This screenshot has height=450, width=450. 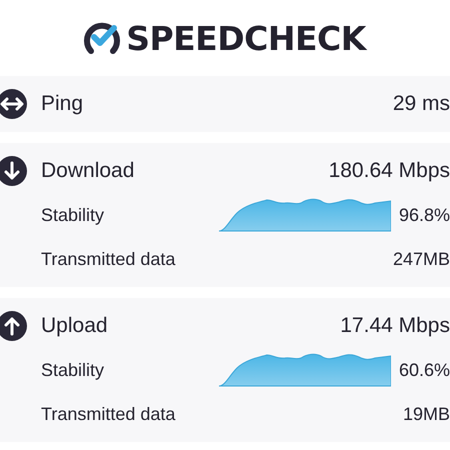 What do you see at coordinates (389, 171) in the screenshot?
I see `metric-value: 180.64 Mbps` at bounding box center [389, 171].